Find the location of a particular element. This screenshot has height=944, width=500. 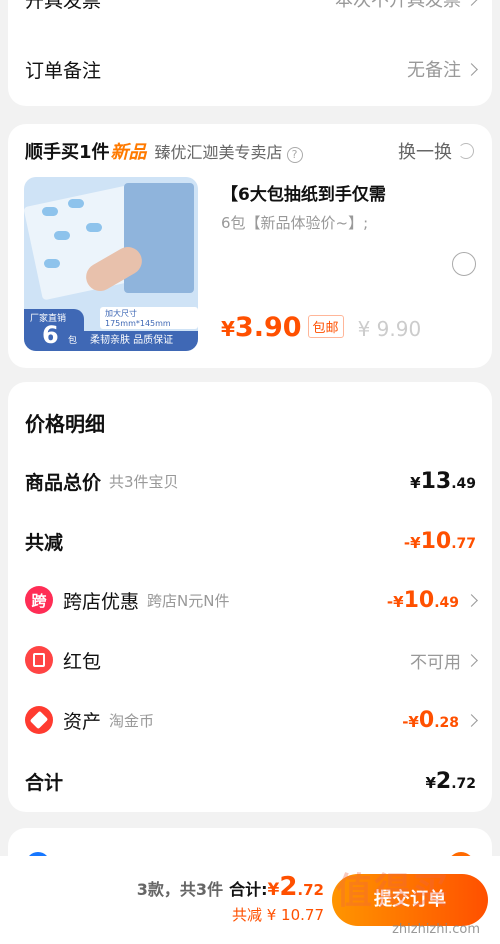

value-integer: 2 is located at coordinates (443, 781).